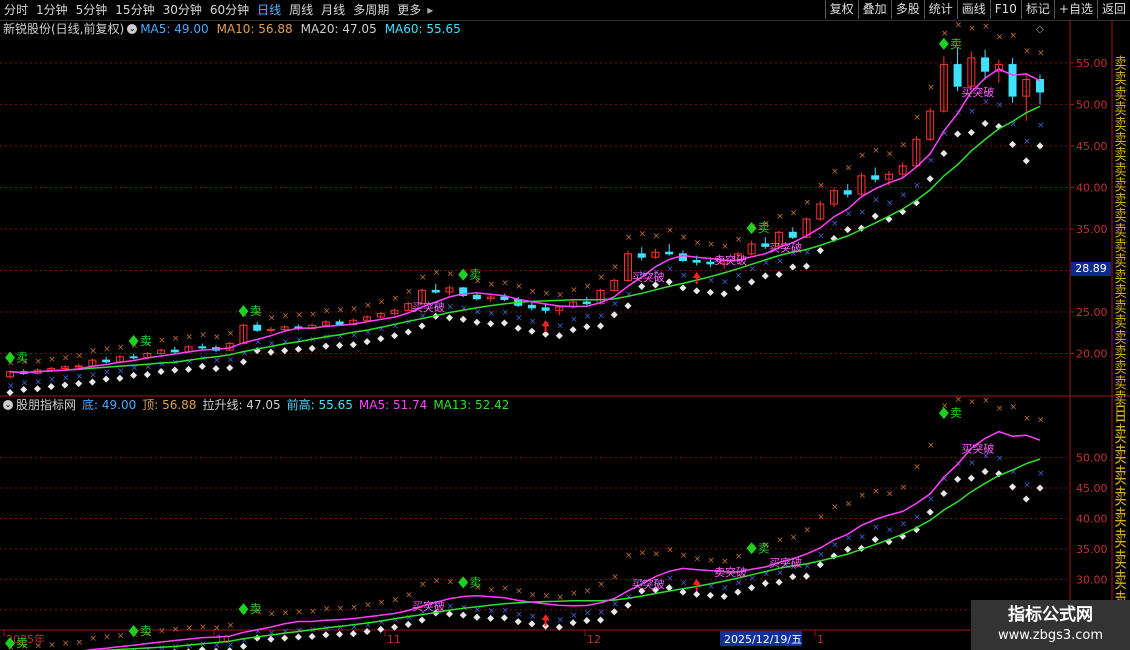 The height and width of the screenshot is (650, 1130). What do you see at coordinates (229, 10) in the screenshot?
I see `tab-period-5: 60分钟` at bounding box center [229, 10].